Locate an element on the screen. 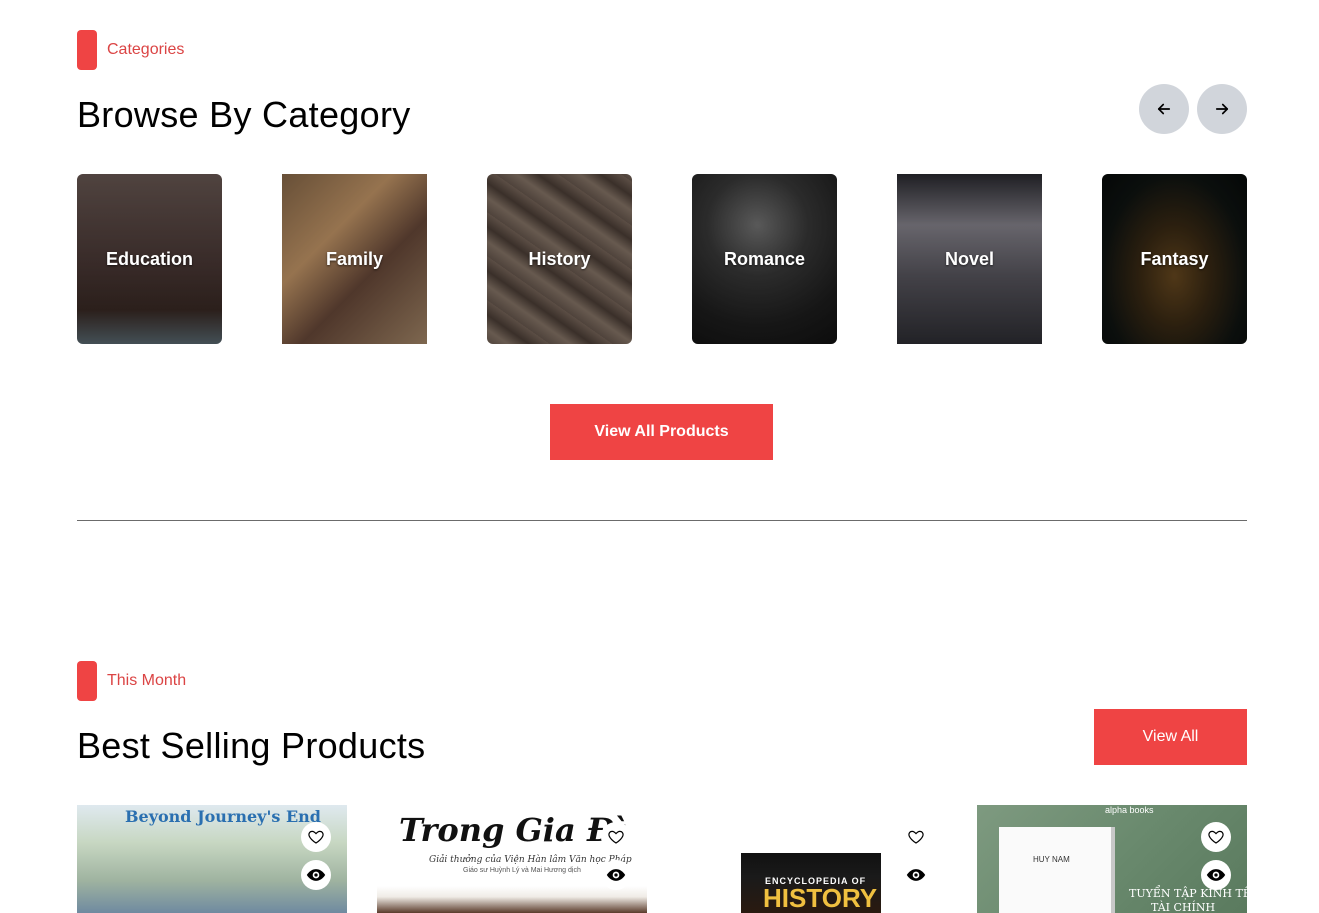  category-card-fantasy: Fantasy is located at coordinates (1174, 259).